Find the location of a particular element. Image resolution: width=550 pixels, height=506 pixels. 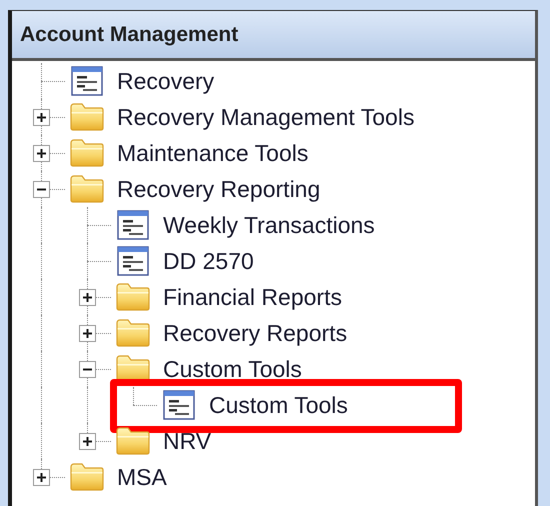

tree-item: NRV is located at coordinates (187, 441).